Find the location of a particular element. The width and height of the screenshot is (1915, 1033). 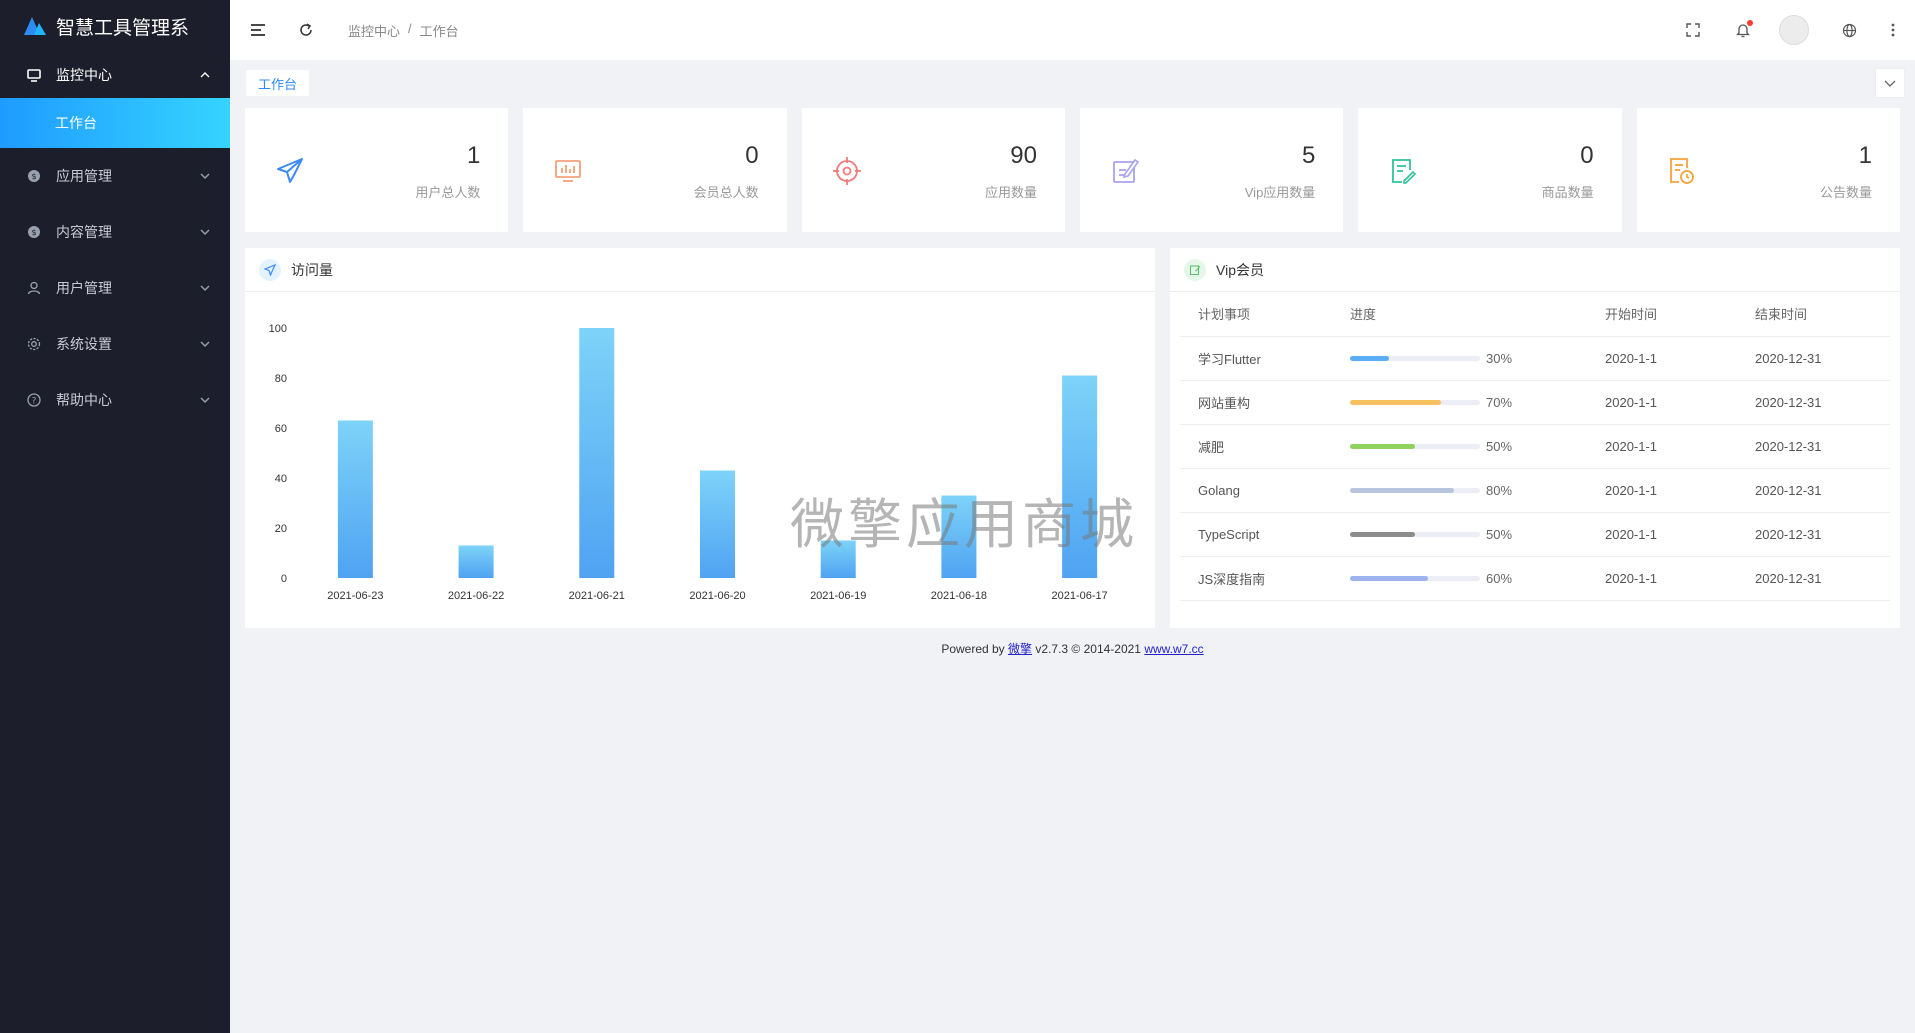

sidebar-item-label: 用户管理 is located at coordinates (84, 288).